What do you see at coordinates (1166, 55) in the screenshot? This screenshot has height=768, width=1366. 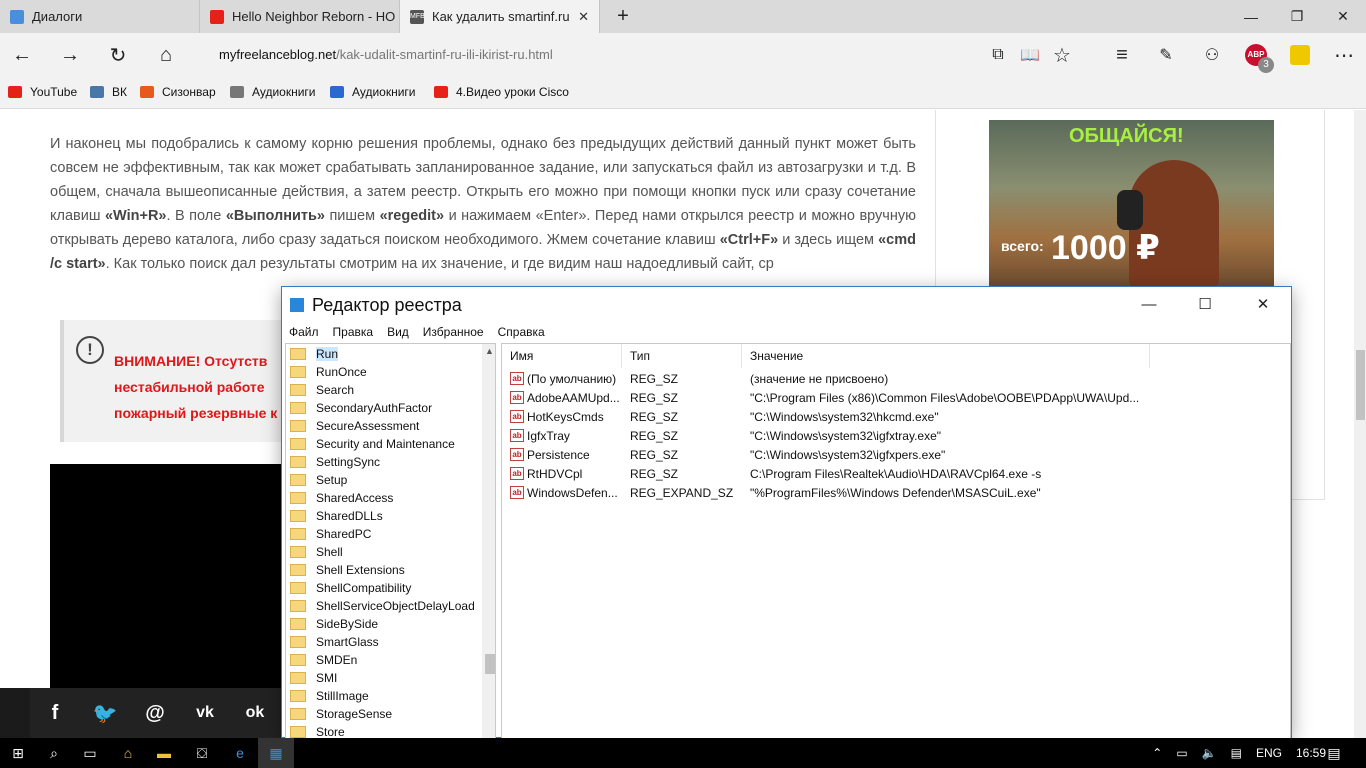 I see `web-note-icon: ✎` at bounding box center [1166, 55].